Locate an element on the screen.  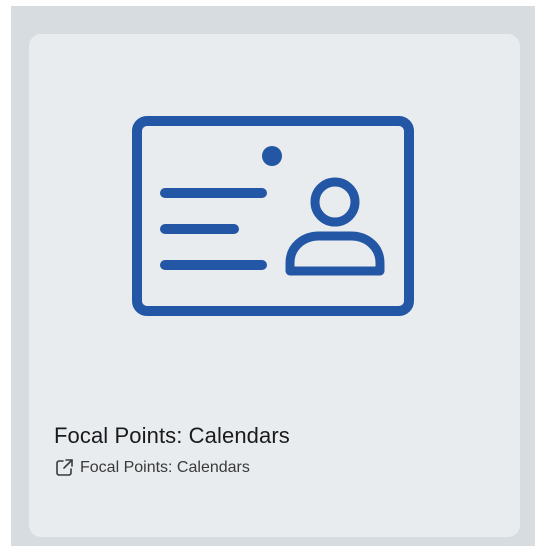
card-link-label: Focal Points: Calendars is located at coordinates (165, 467).